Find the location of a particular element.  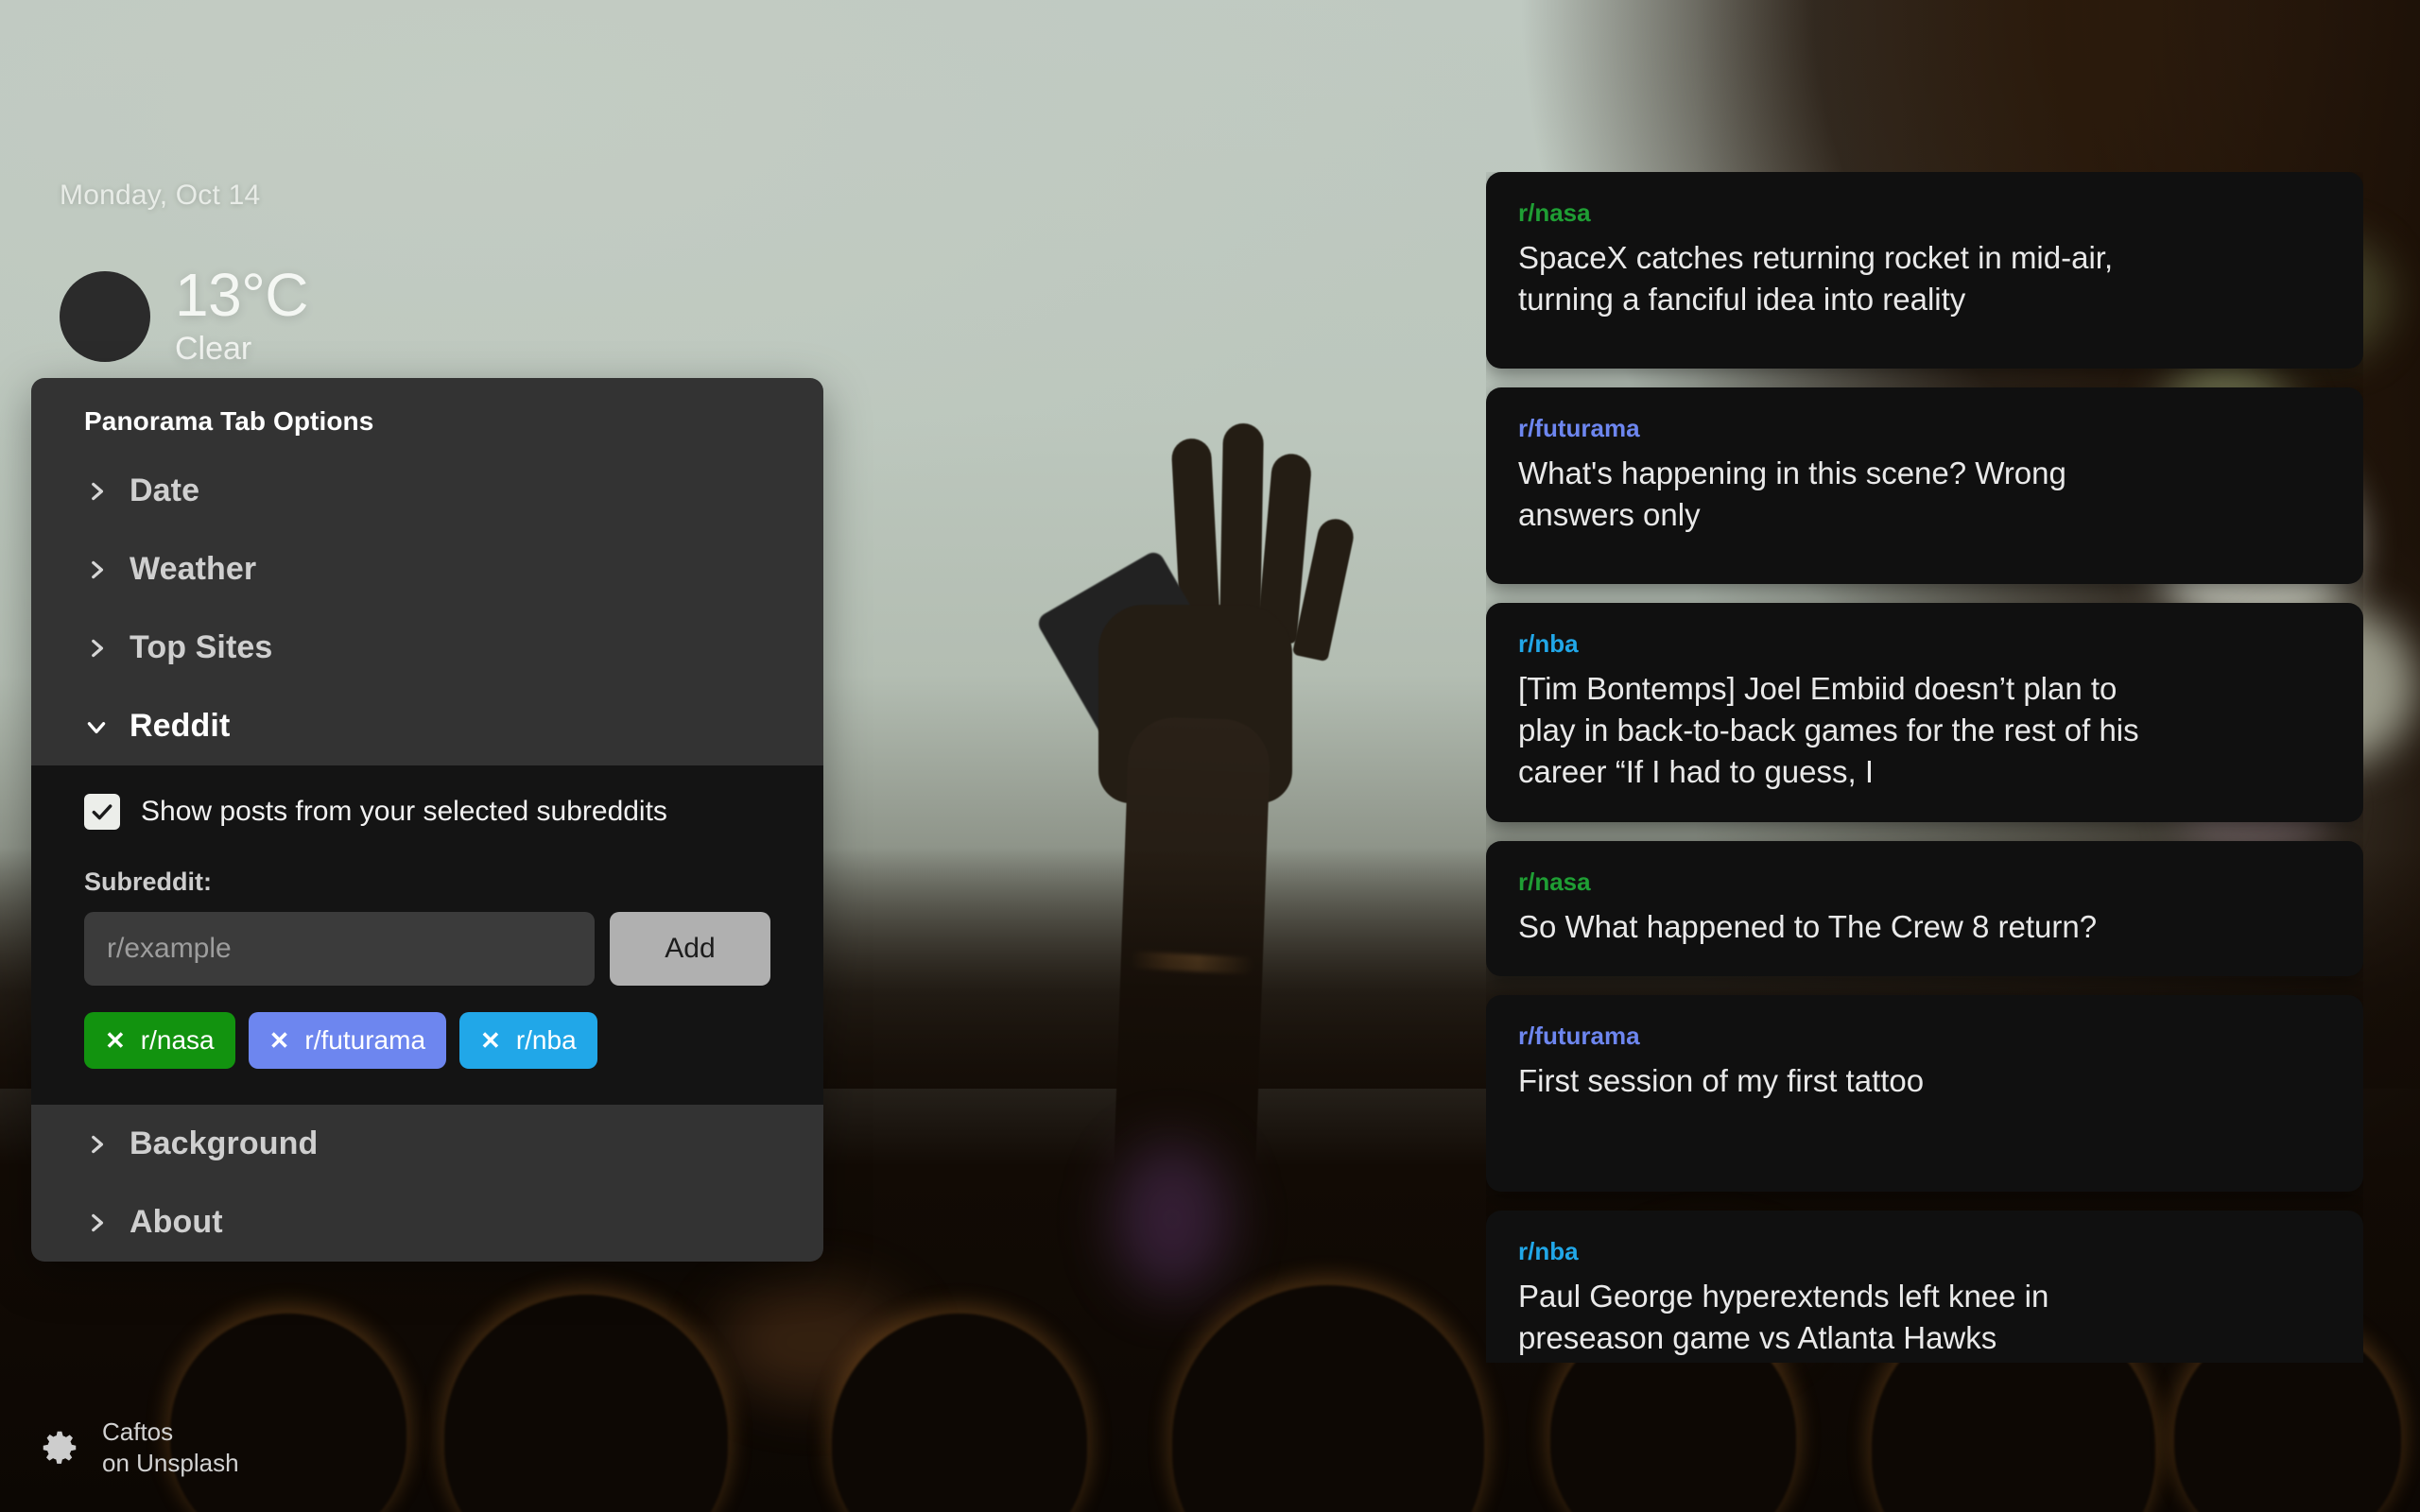

date-widget: Monday, Oct 14 is located at coordinates (161, 195).